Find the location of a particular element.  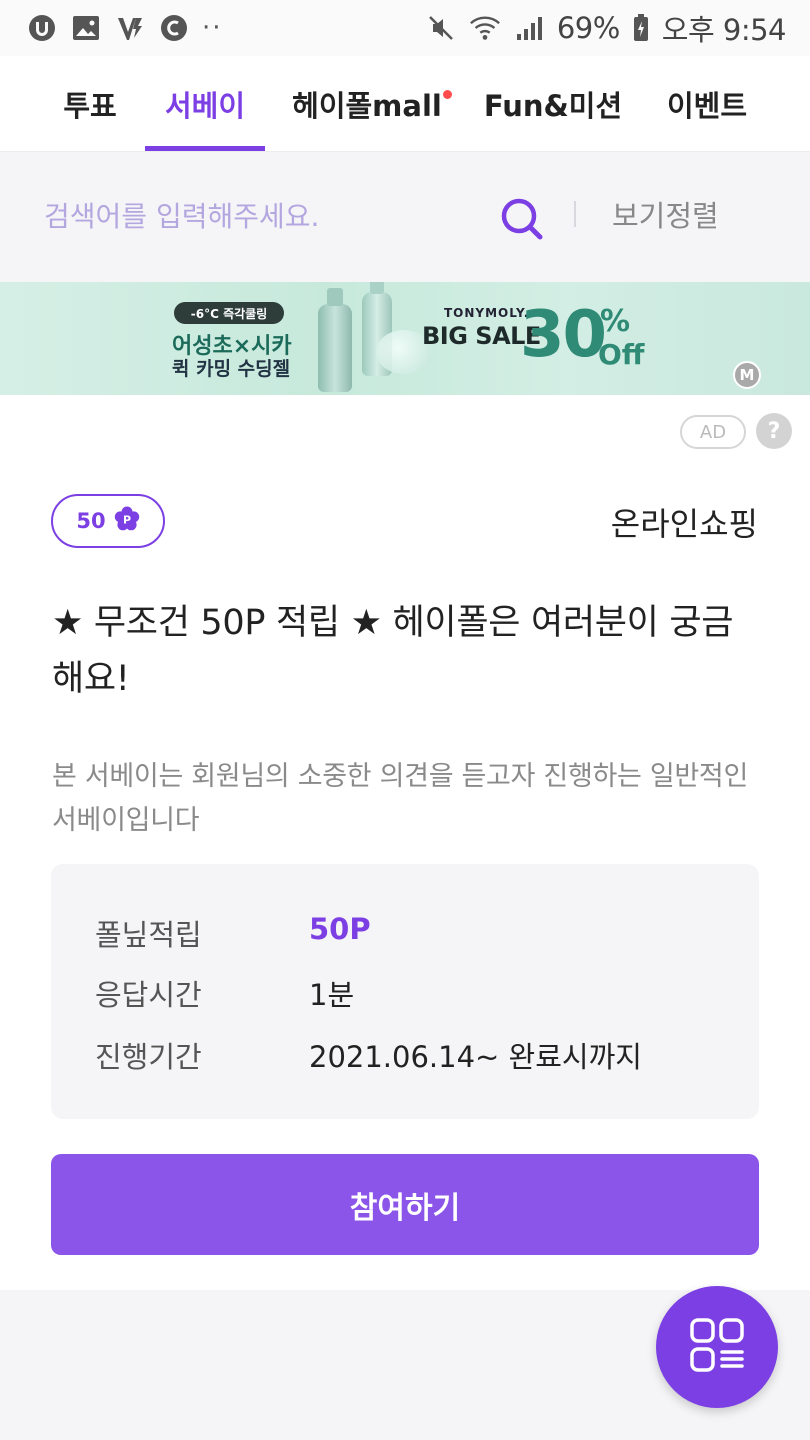

participate-button: 참여하기 is located at coordinates (405, 1204).